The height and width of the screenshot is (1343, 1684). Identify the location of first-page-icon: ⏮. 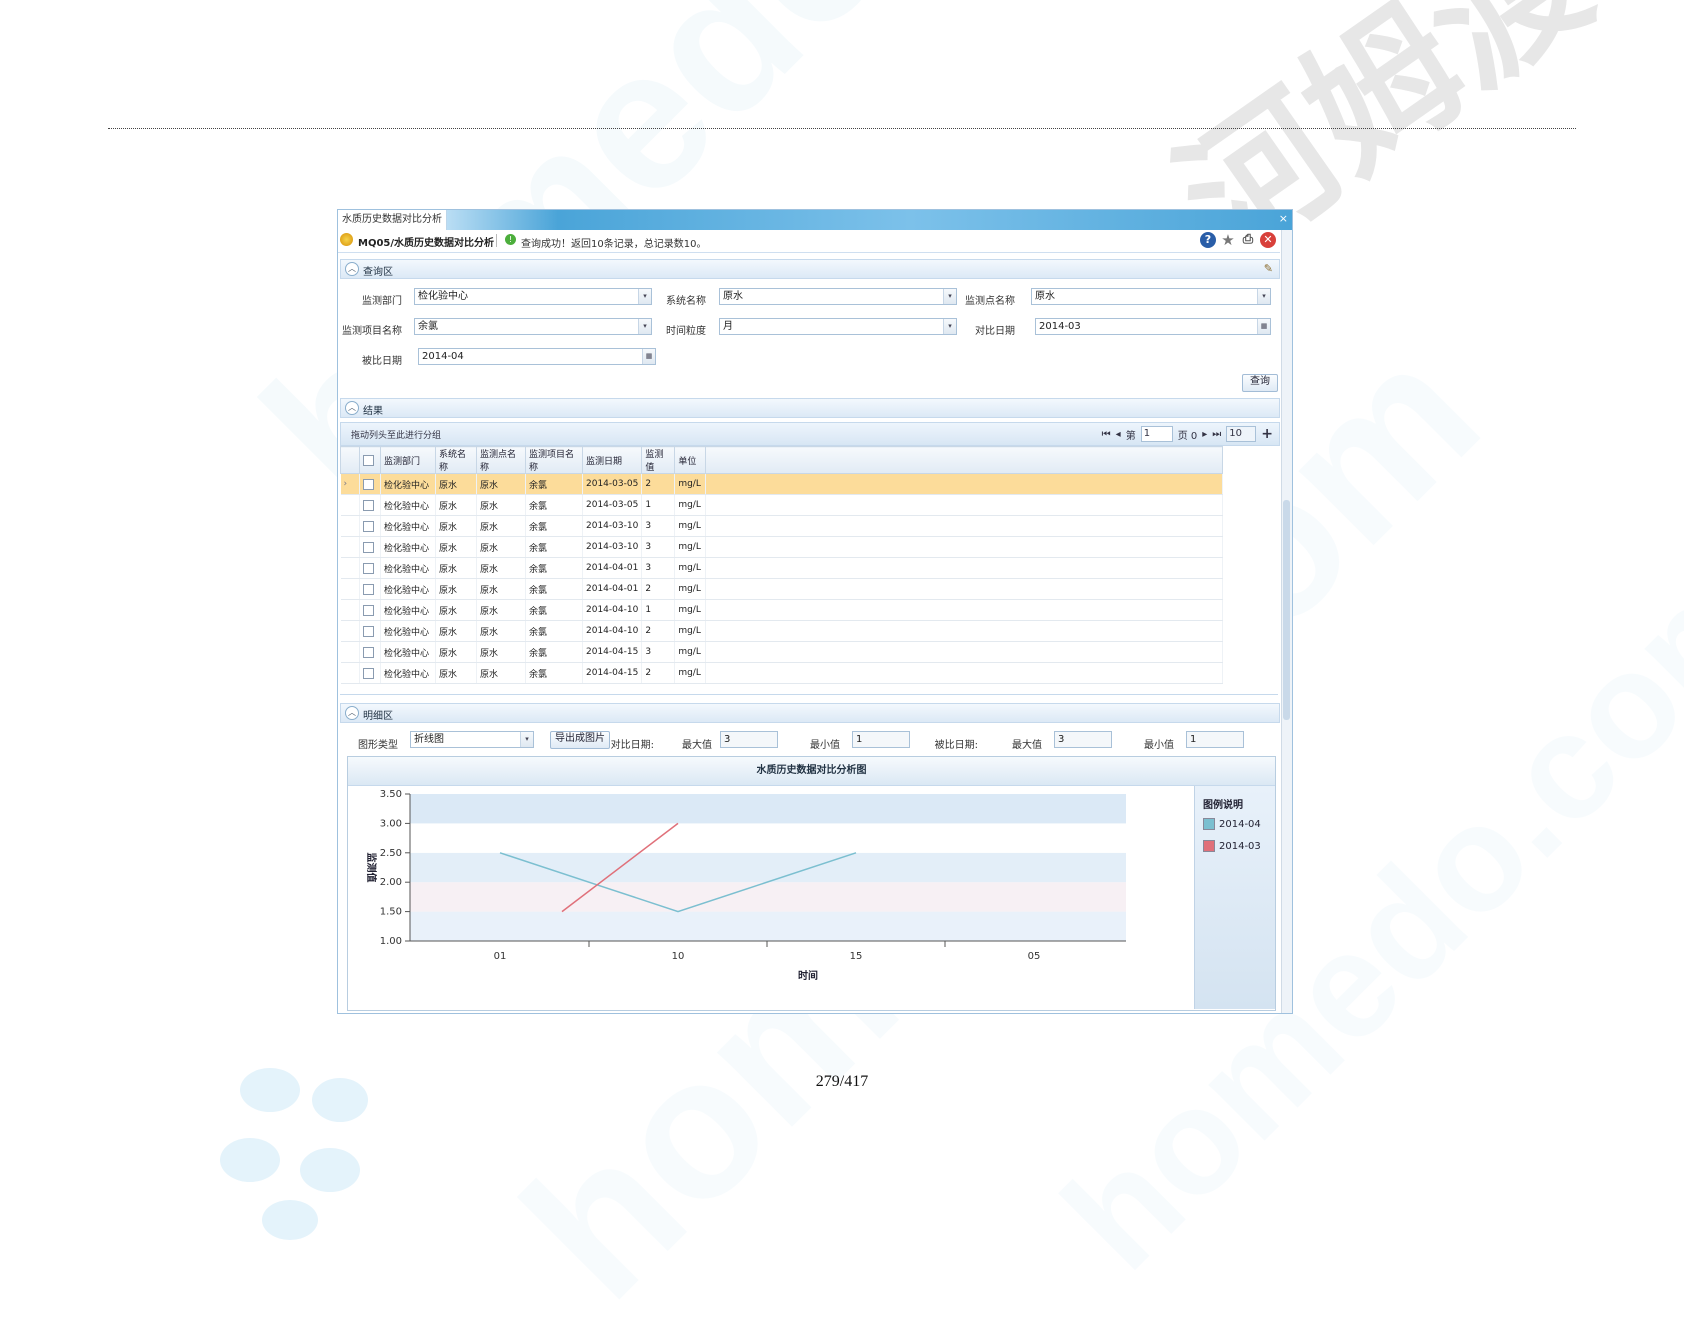
(1106, 434).